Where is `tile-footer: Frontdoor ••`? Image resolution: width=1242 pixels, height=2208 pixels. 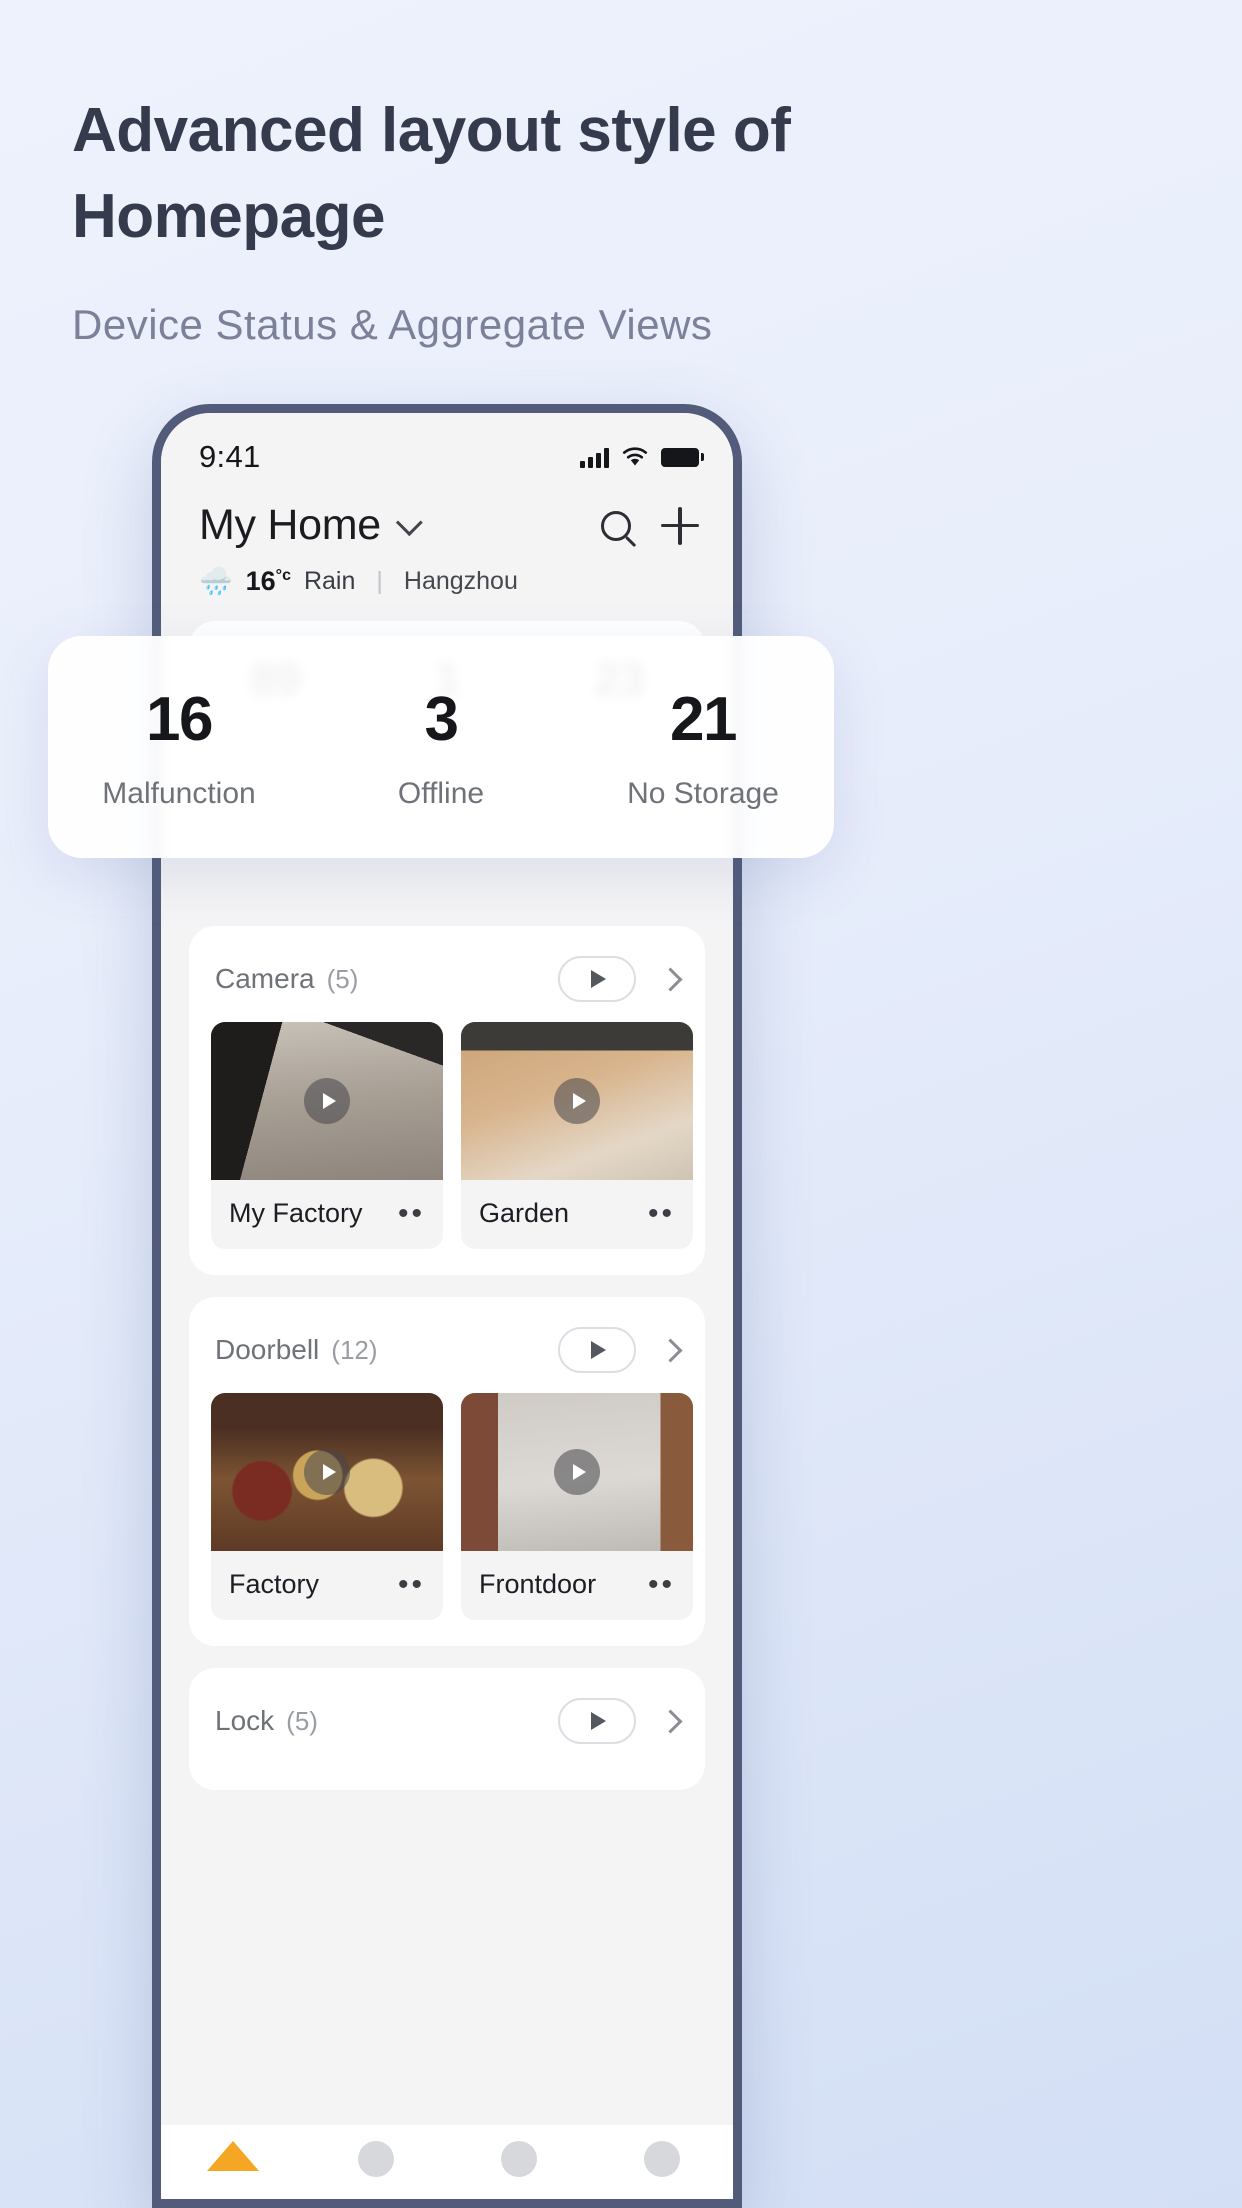
tile-footer: Frontdoor •• is located at coordinates (577, 1585).